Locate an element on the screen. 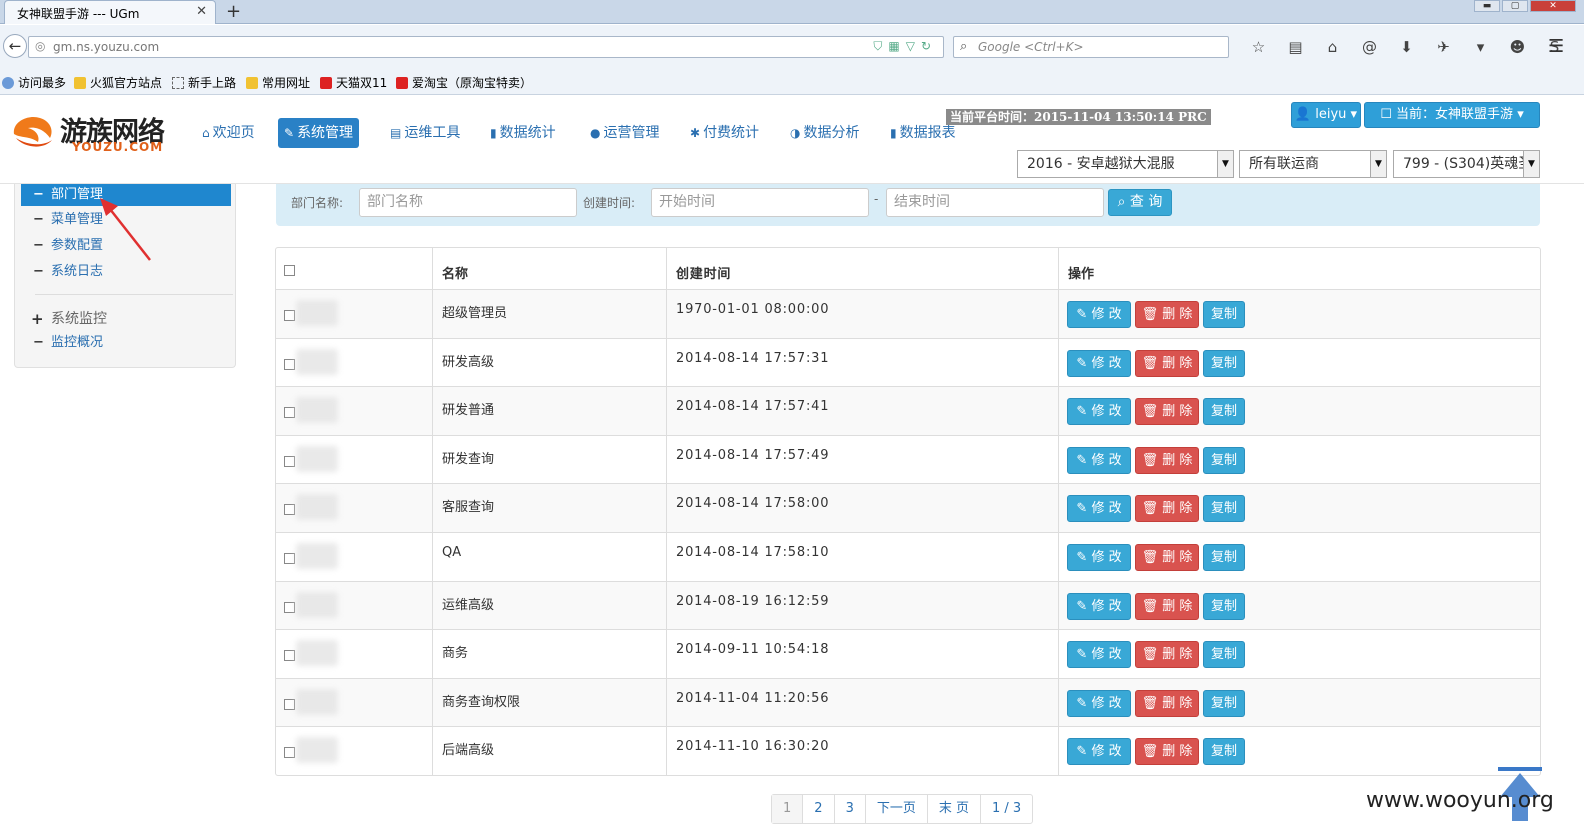  nav-operations: ● 运营管理 is located at coordinates (624, 133).